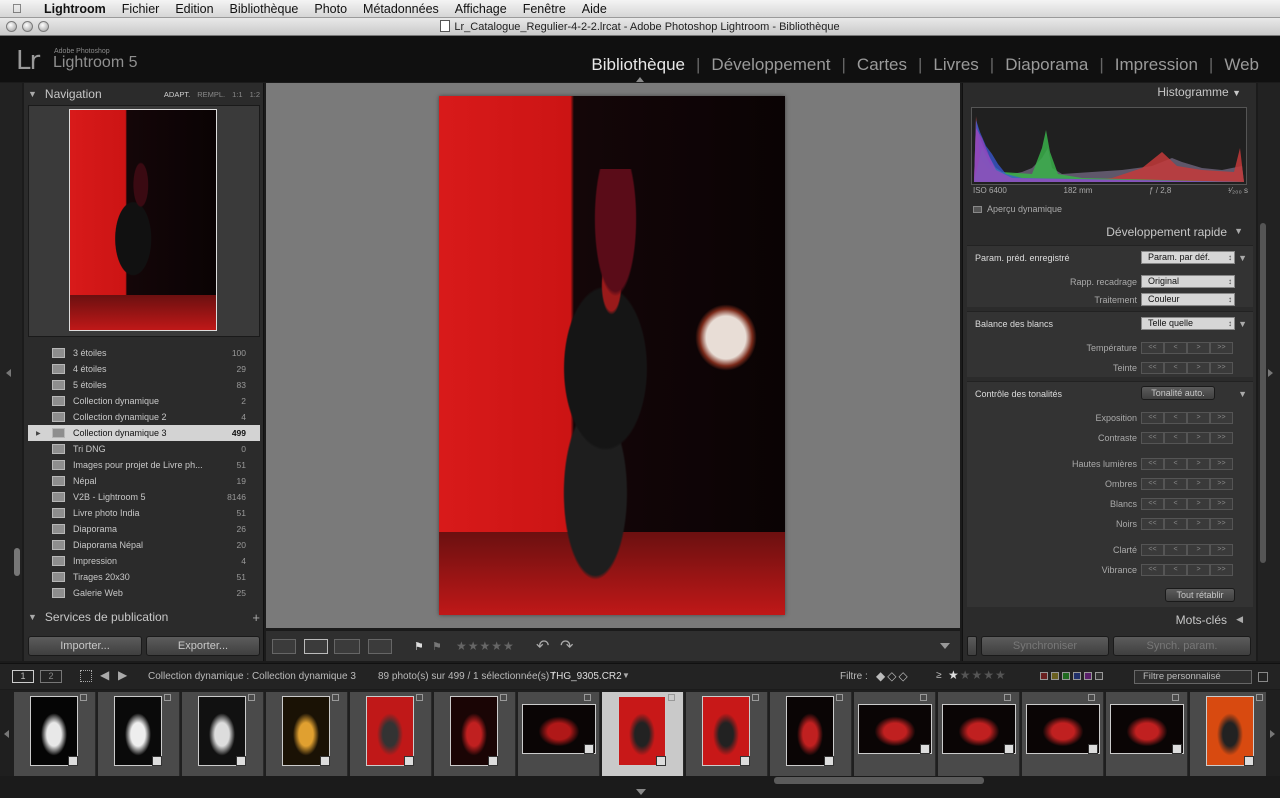 This screenshot has height=798, width=1280. Describe the element at coordinates (264, 9) in the screenshot. I see `menu-bibliotheque: Bibliothèque` at that location.